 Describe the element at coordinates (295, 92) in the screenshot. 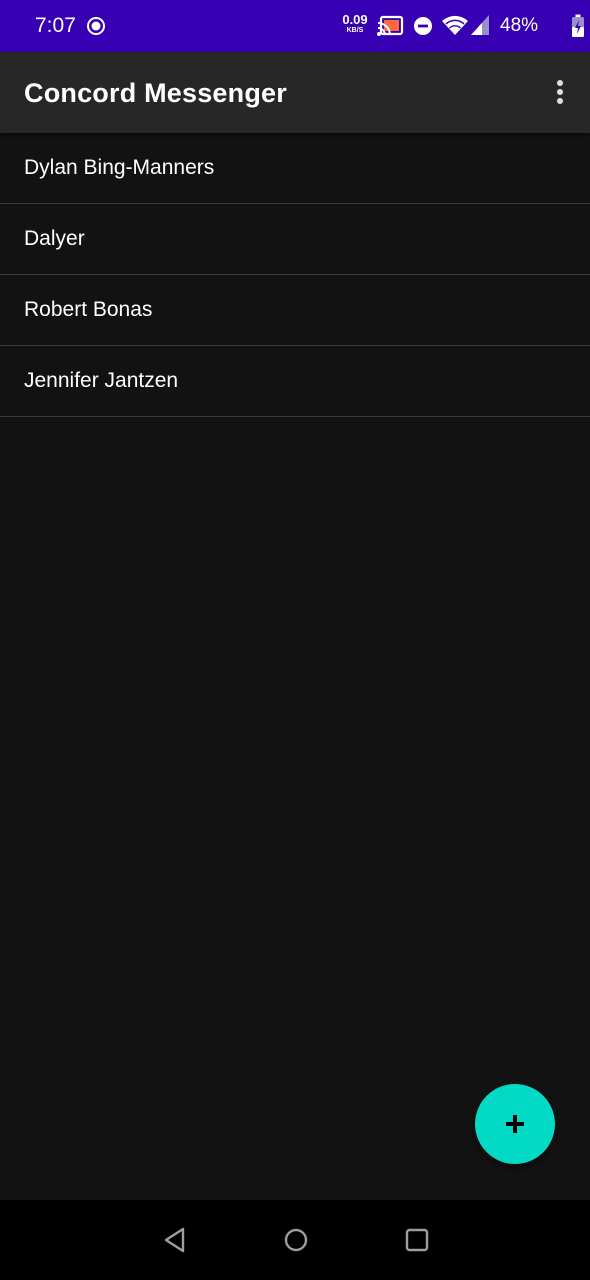

I see `app-bar: Concord Messenger` at that location.